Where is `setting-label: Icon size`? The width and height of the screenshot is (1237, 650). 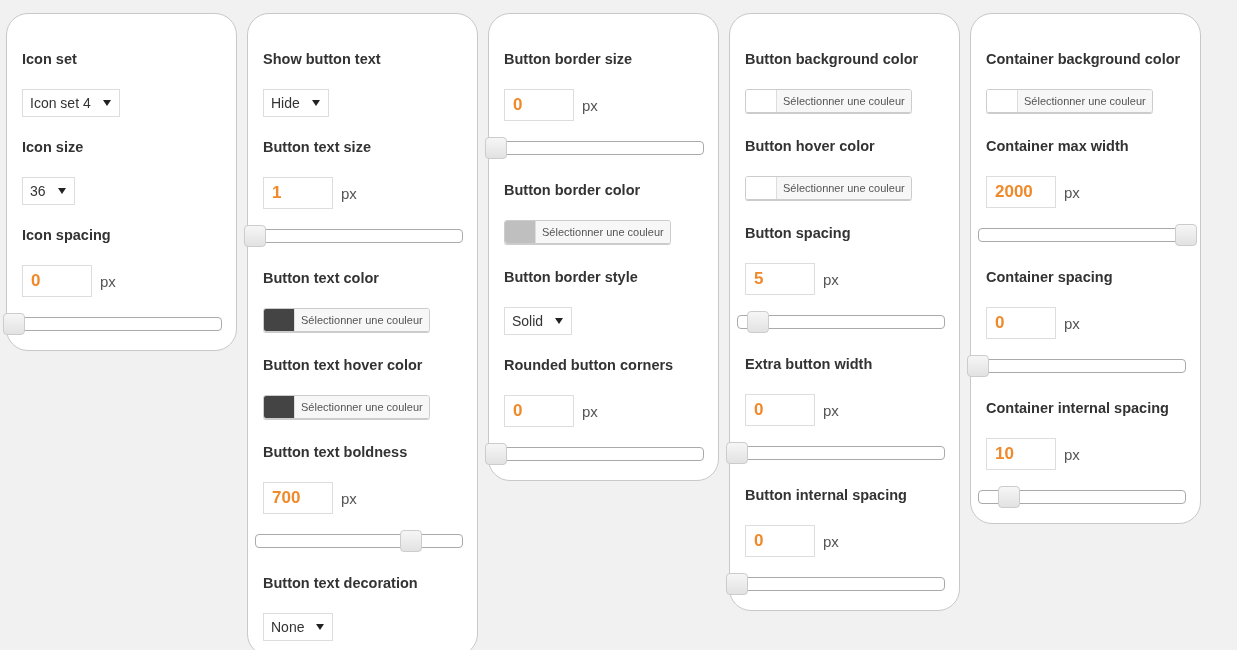 setting-label: Icon size is located at coordinates (53, 147).